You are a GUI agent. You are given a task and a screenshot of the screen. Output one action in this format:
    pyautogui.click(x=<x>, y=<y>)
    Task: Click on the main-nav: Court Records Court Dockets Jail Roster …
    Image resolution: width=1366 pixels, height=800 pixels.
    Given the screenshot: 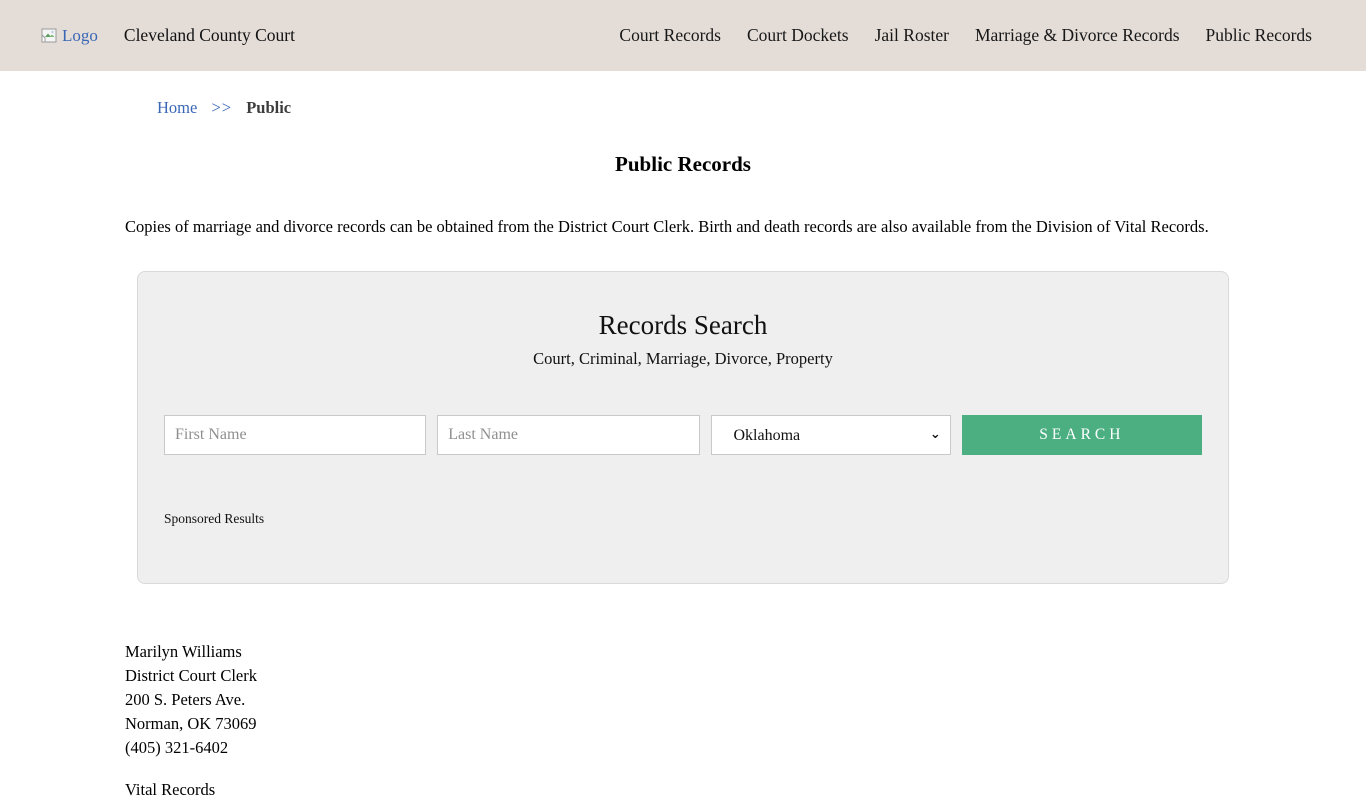 What is the action you would take?
    pyautogui.click(x=965, y=35)
    